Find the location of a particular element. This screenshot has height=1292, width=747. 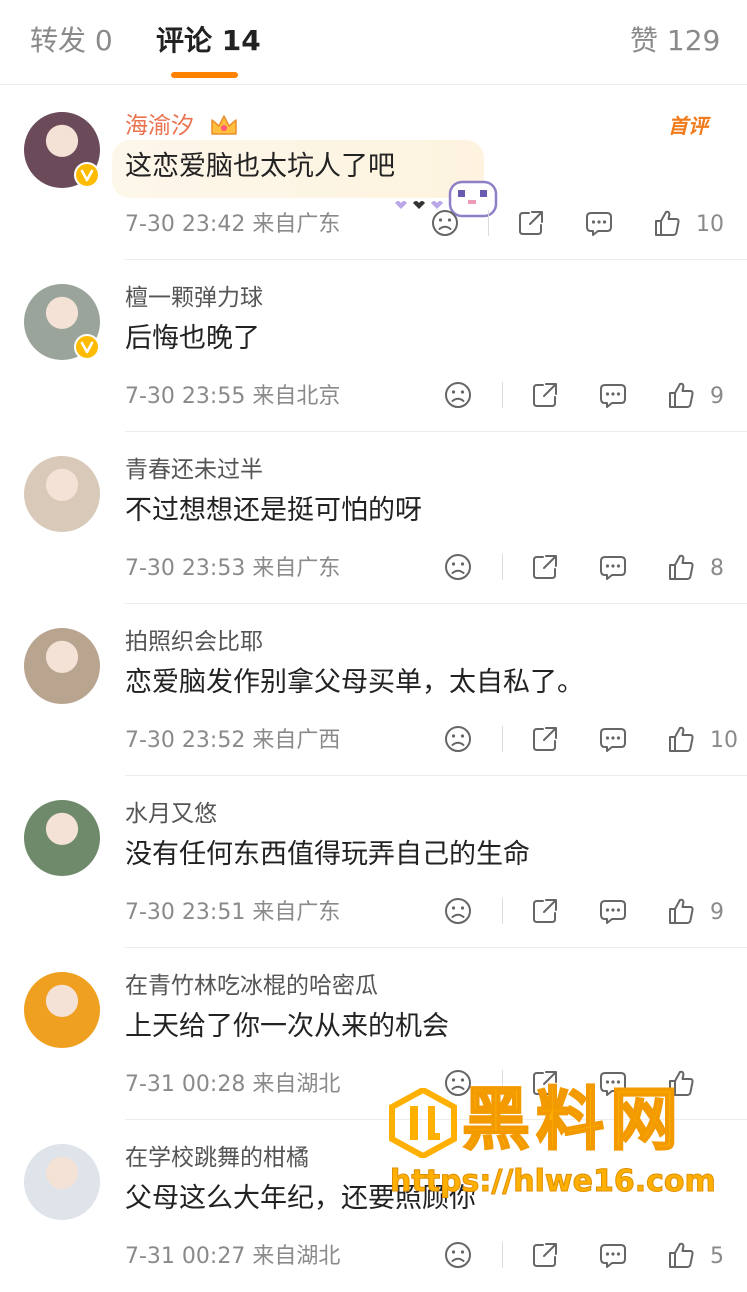

first-comment-badge: 首评 is located at coordinates (688, 126).